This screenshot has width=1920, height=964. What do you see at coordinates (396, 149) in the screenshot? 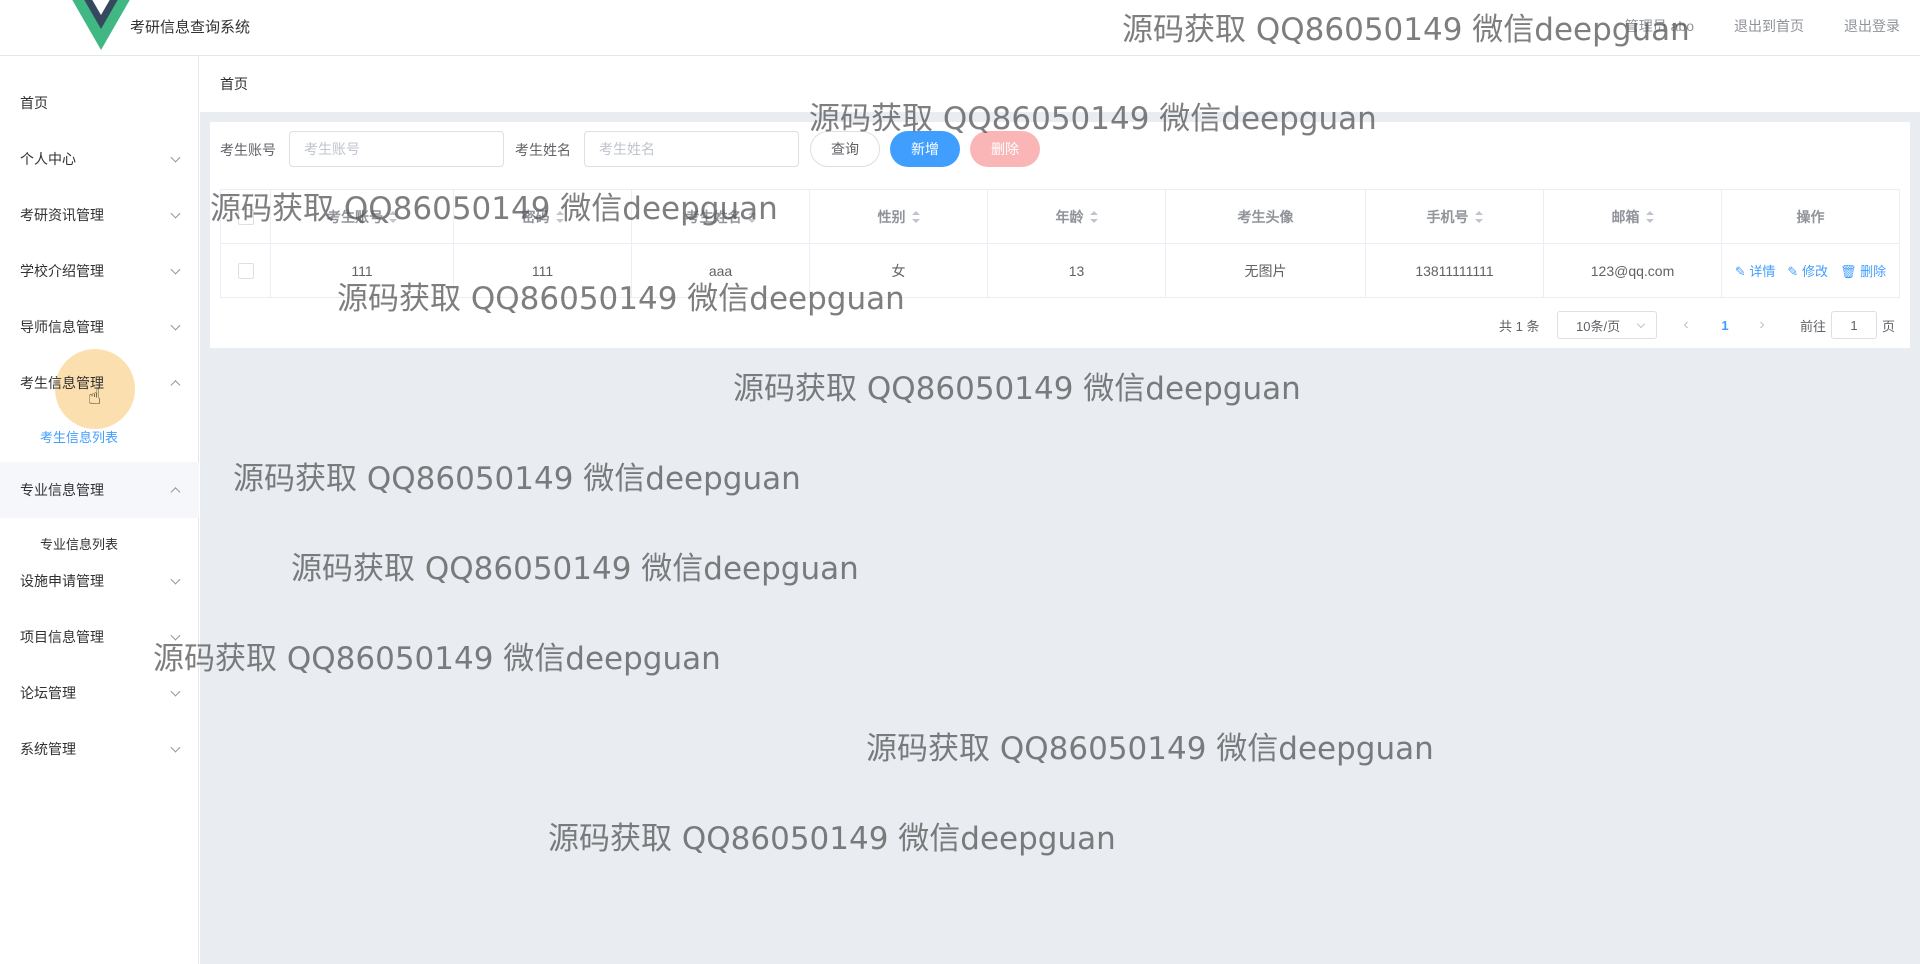
I see `account-search-input` at bounding box center [396, 149].